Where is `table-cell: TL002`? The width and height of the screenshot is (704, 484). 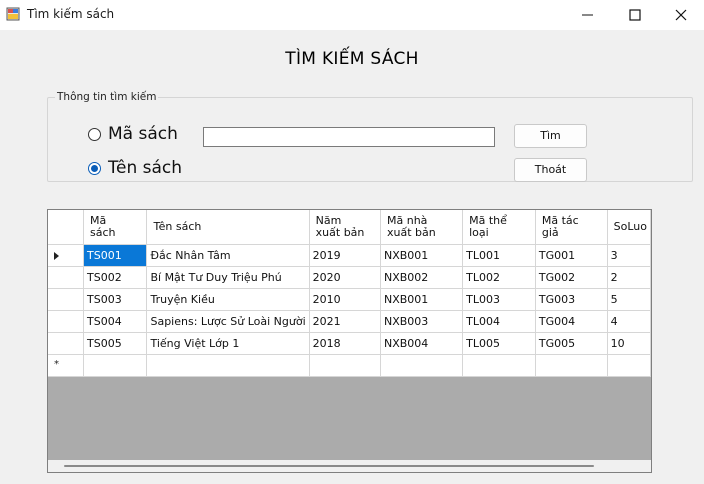
table-cell: TL002 is located at coordinates (499, 277).